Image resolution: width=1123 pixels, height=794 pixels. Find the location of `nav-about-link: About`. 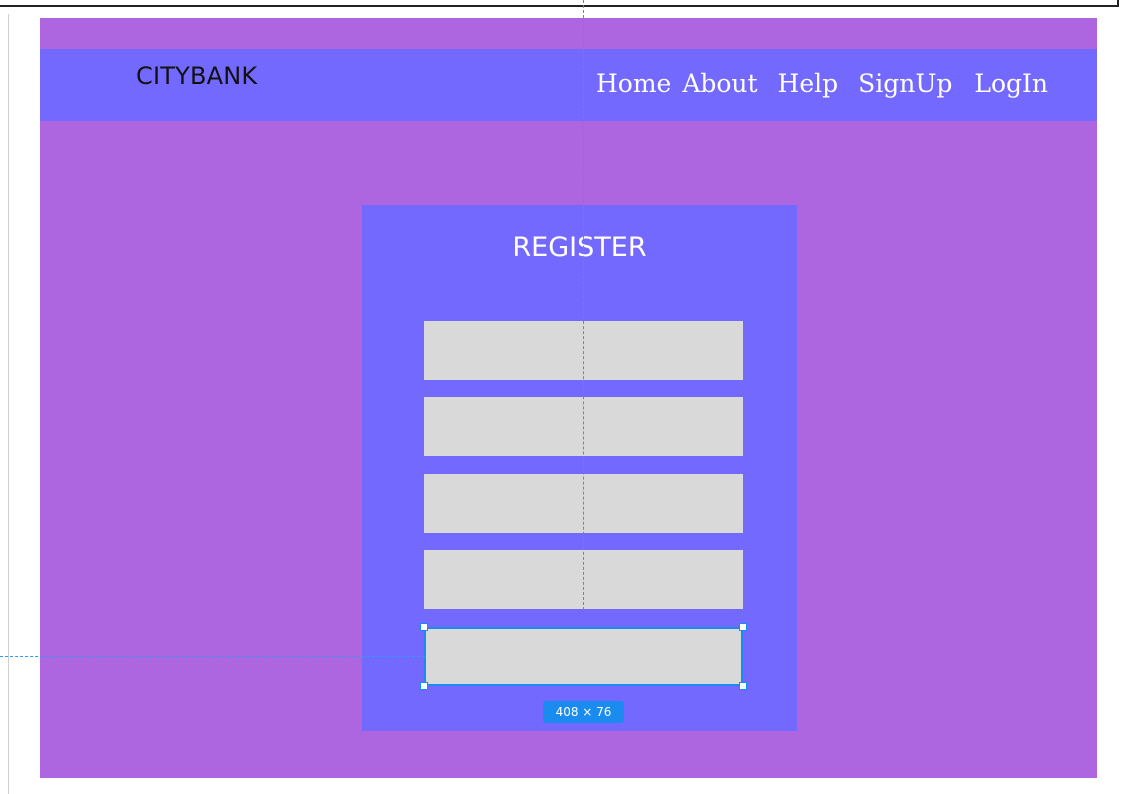

nav-about-link: About is located at coordinates (719, 83).